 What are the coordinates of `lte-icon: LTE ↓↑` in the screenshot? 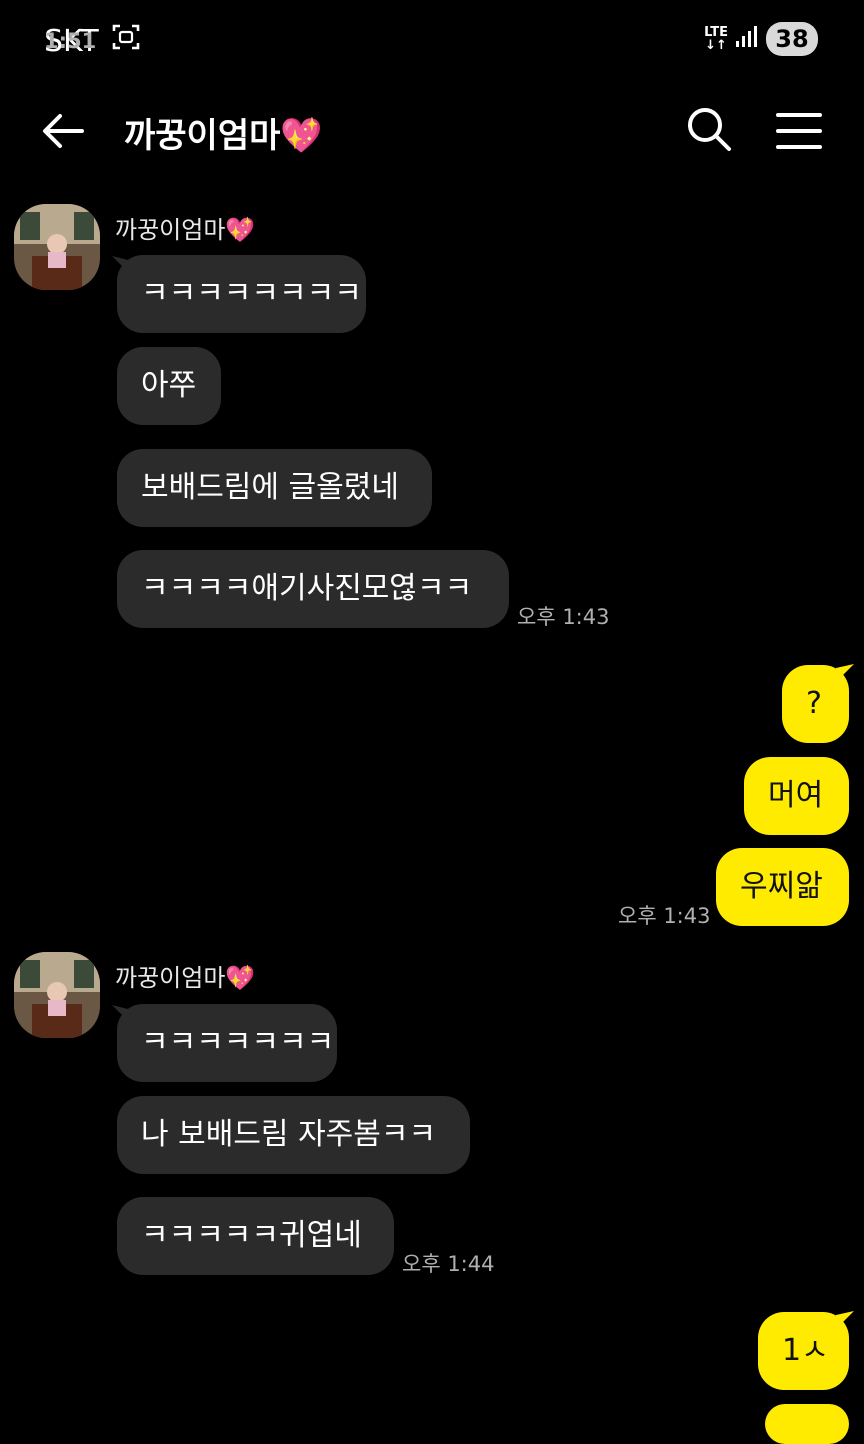 It's located at (716, 39).